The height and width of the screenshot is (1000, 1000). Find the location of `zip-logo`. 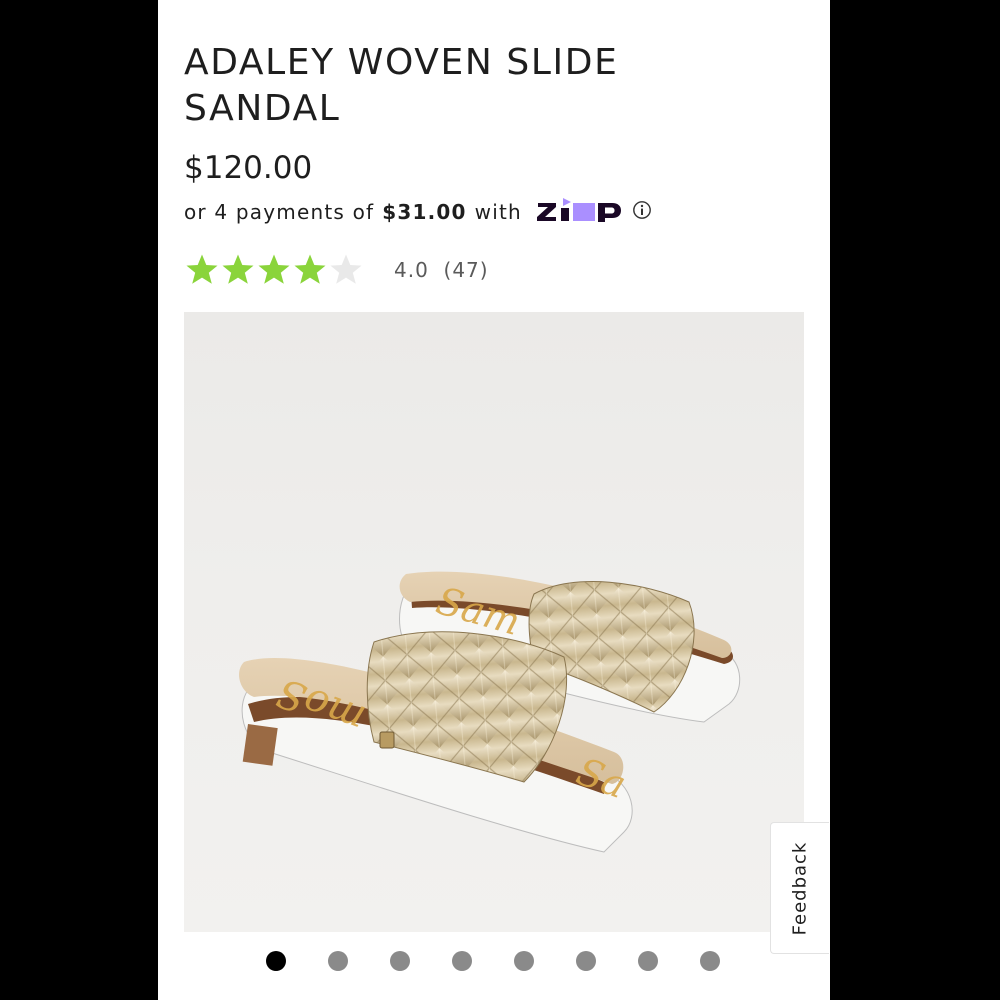

zip-logo is located at coordinates (579, 212).